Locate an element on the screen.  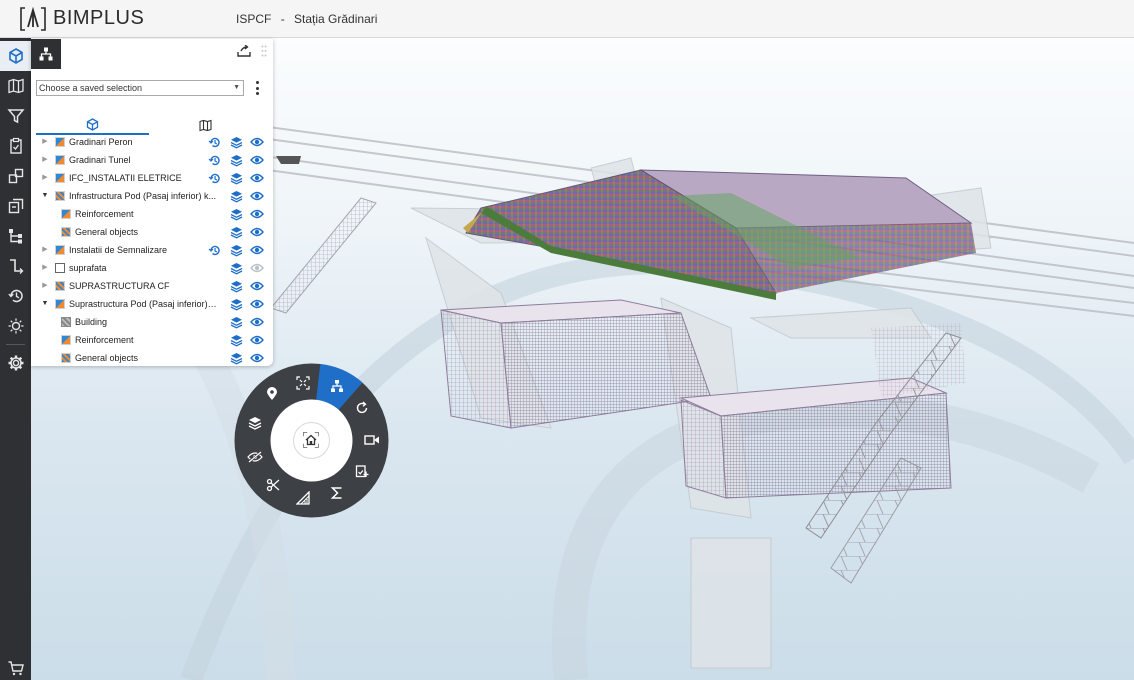
cart-button is located at coordinates (15, 668).